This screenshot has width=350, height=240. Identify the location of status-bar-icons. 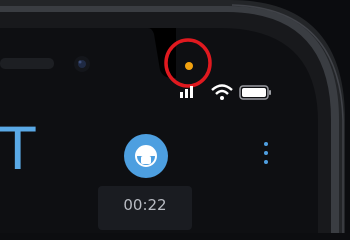
(225, 92).